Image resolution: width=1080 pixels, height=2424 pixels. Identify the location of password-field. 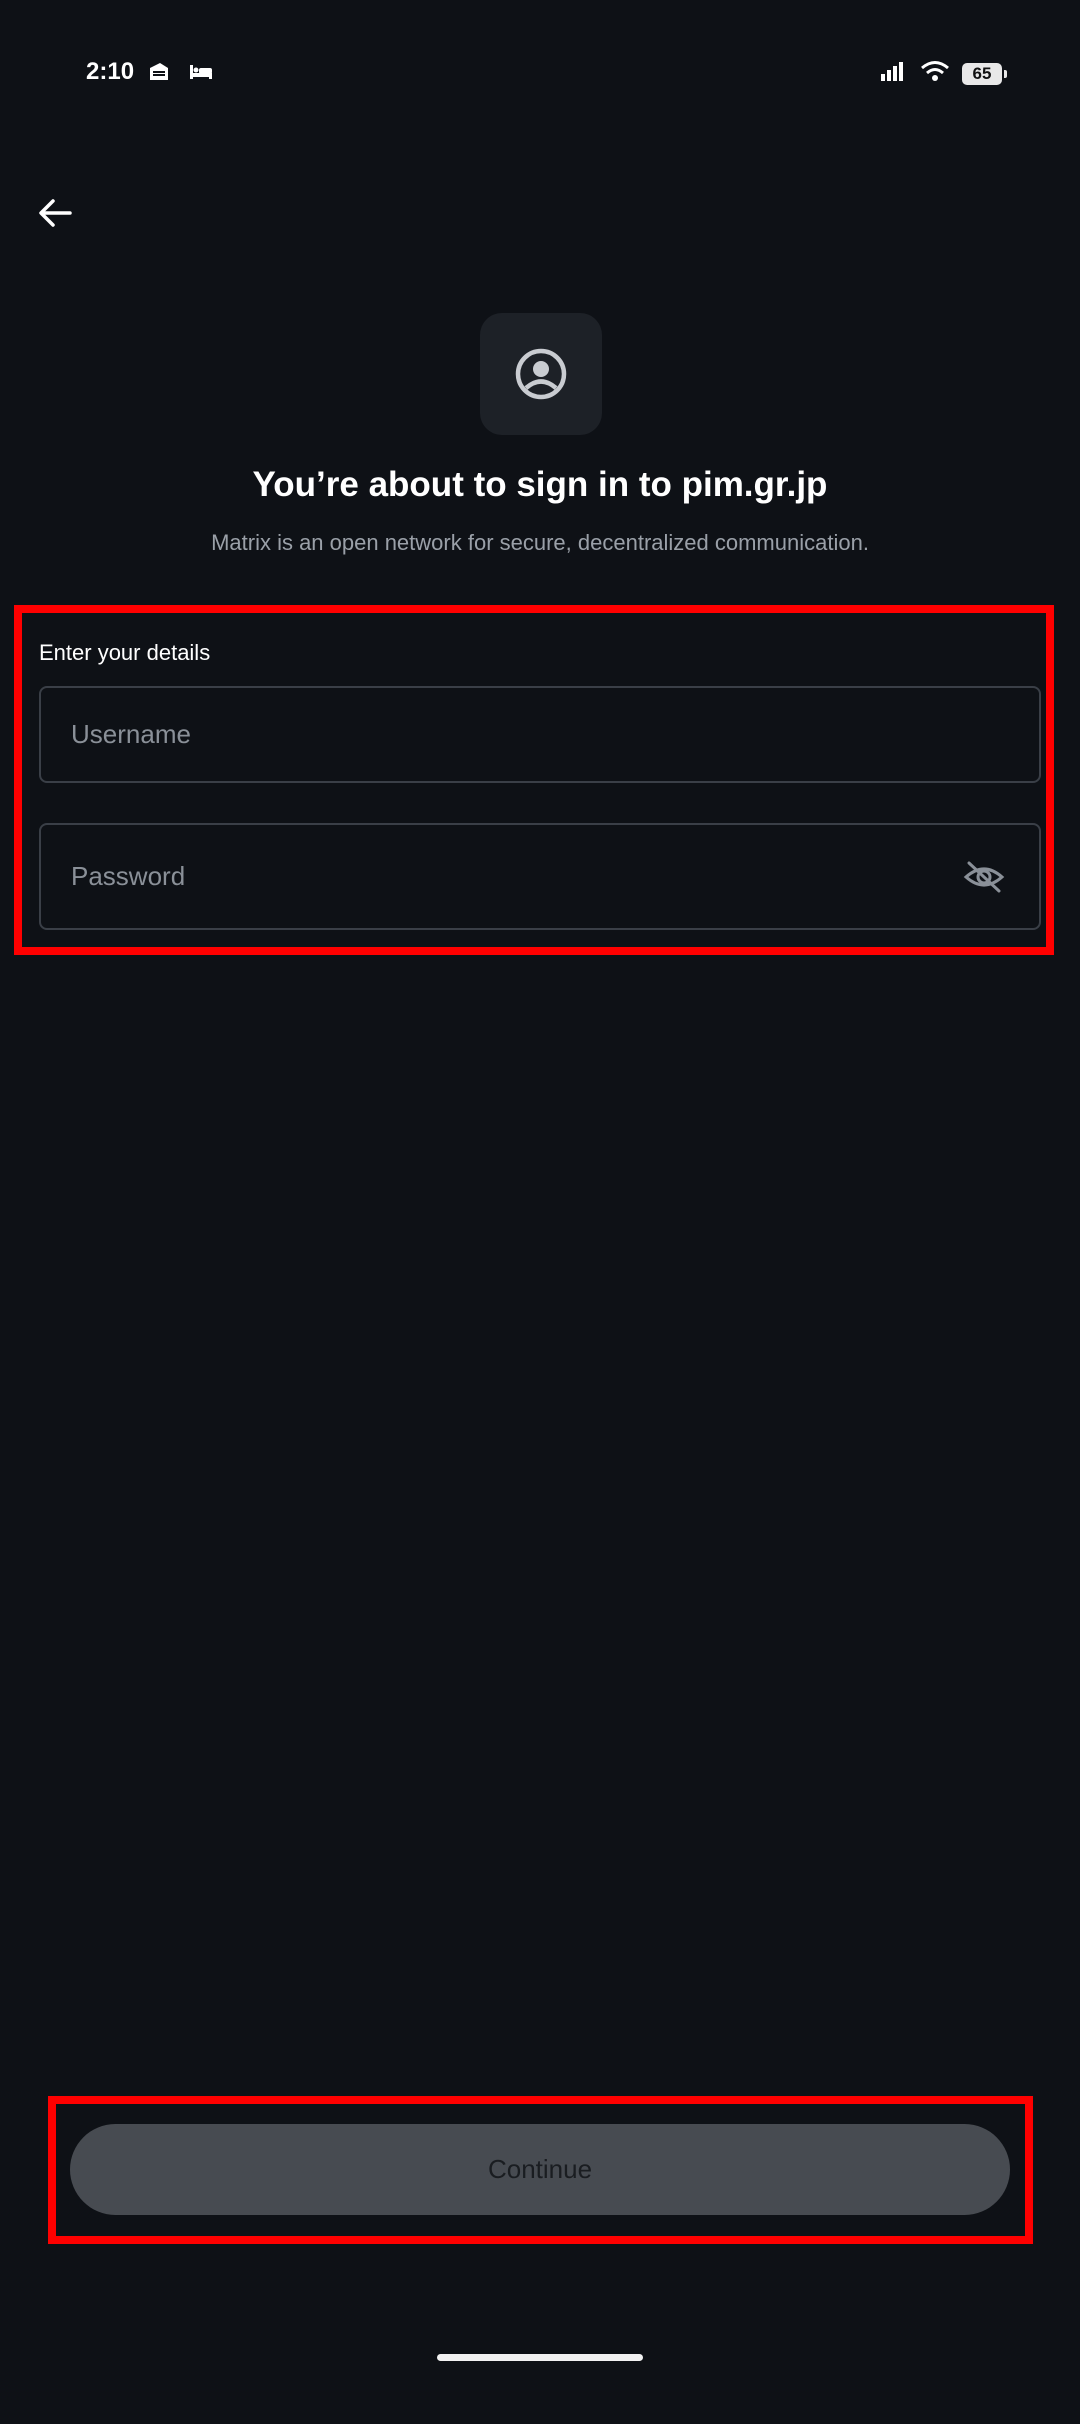
(540, 876).